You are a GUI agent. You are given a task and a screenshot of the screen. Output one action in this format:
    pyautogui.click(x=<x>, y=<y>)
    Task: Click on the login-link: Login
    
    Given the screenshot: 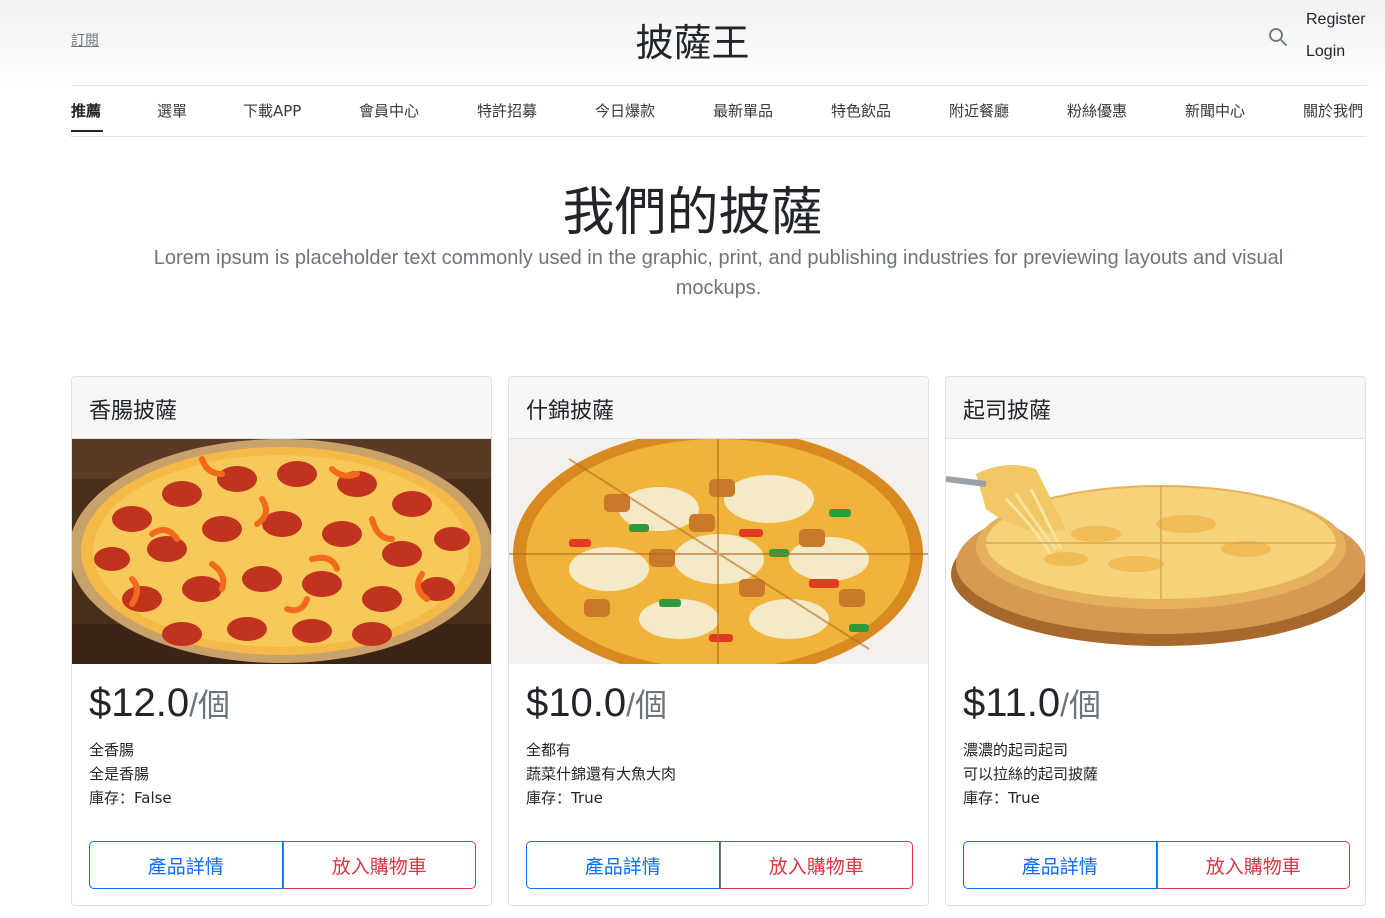 What is the action you would take?
    pyautogui.click(x=1325, y=52)
    